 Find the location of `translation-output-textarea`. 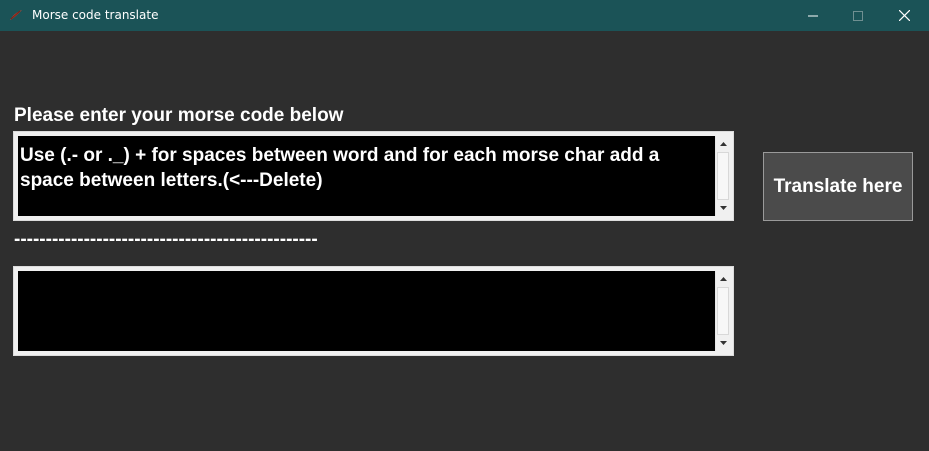

translation-output-textarea is located at coordinates (366, 311).